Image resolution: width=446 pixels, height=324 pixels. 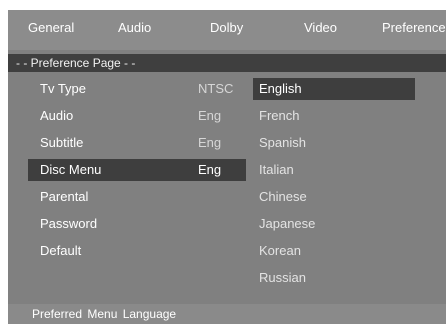 What do you see at coordinates (334, 197) in the screenshot?
I see `language-option-chinese: Chinese` at bounding box center [334, 197].